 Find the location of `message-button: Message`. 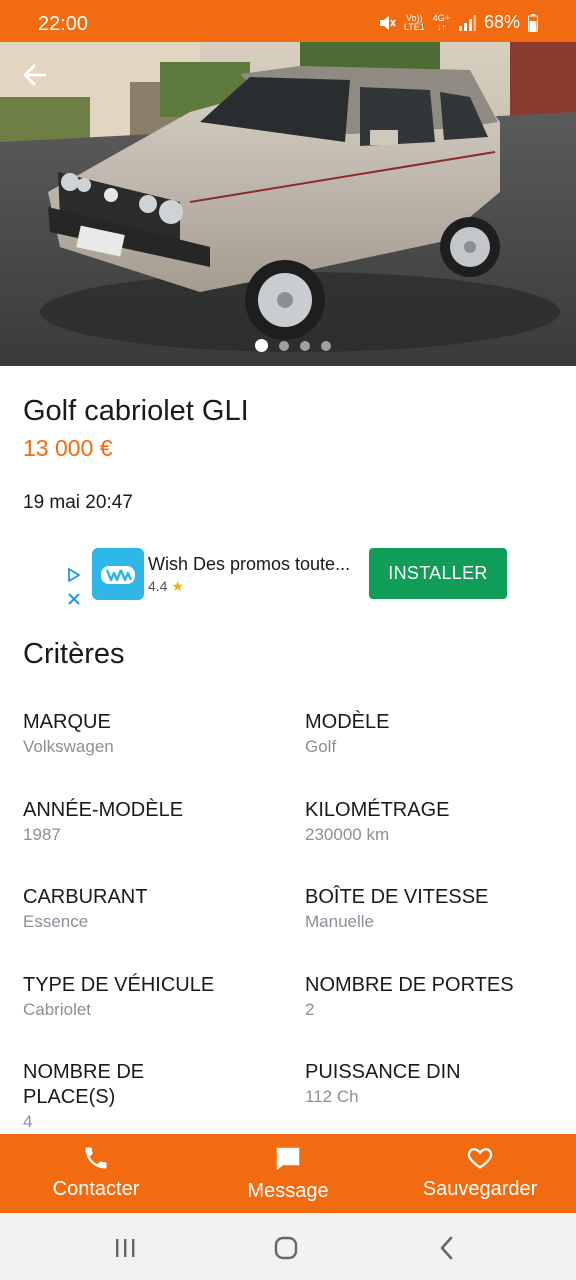

message-button: Message is located at coordinates (288, 1173).